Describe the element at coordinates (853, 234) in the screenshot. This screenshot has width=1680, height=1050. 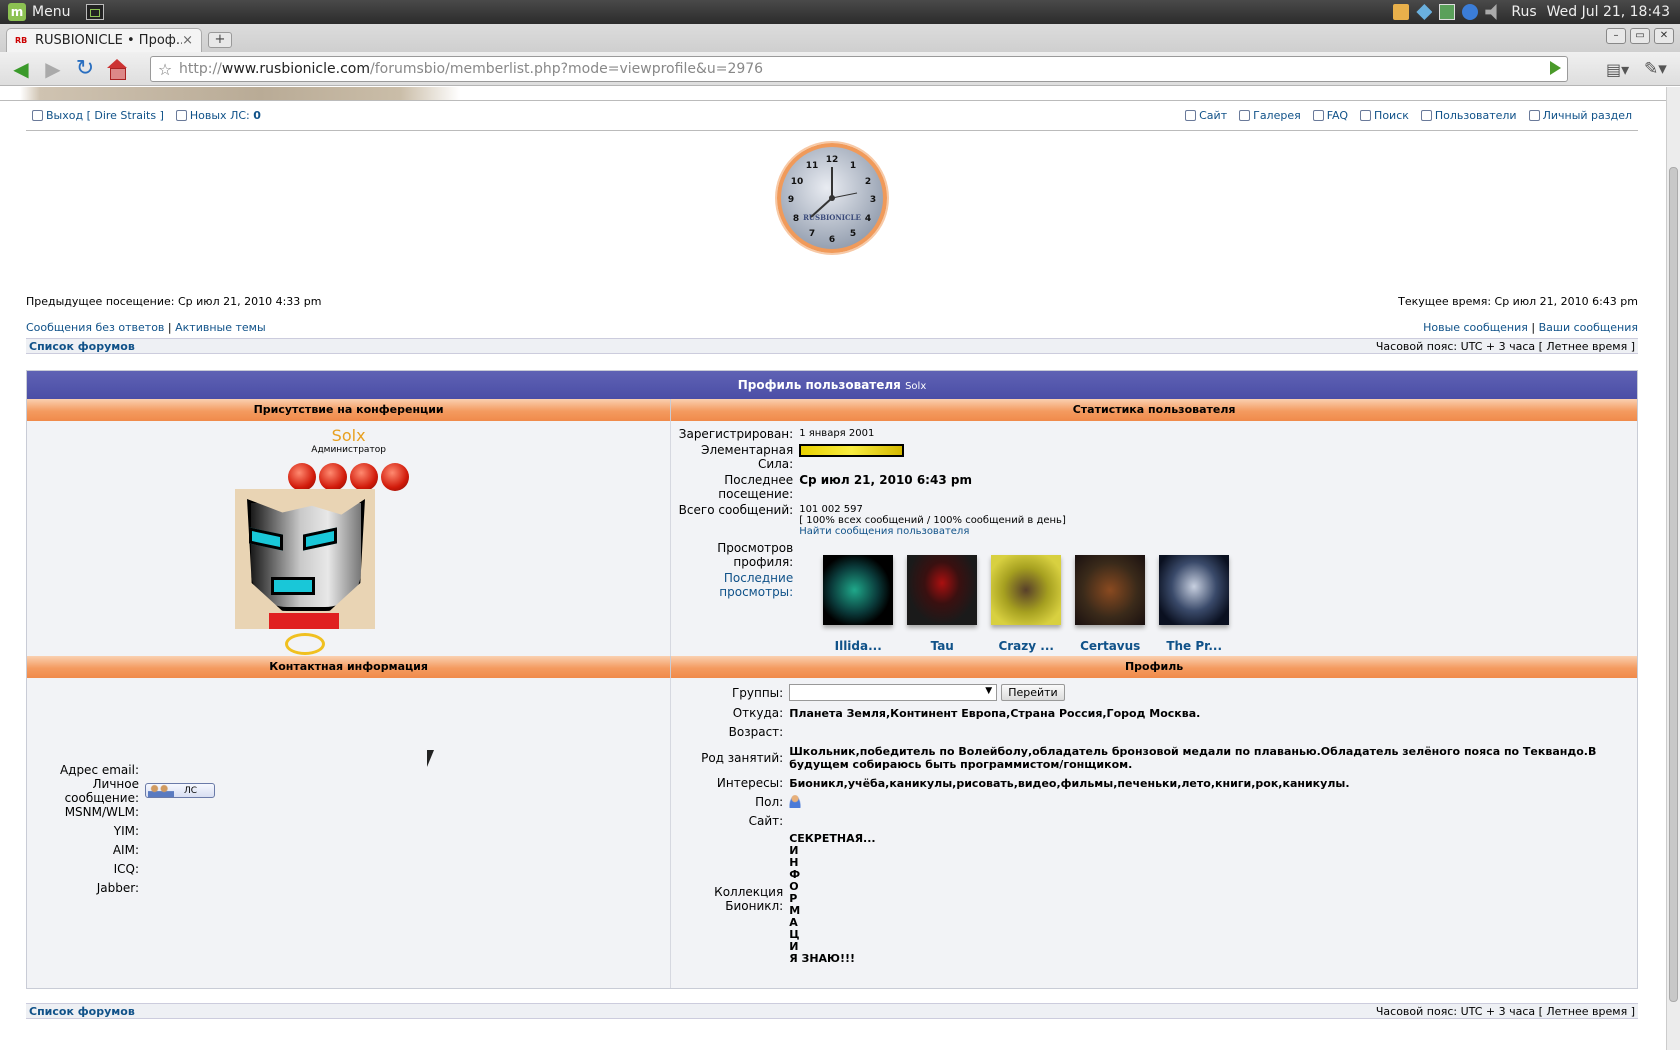
I see `clock-number: 5` at that location.